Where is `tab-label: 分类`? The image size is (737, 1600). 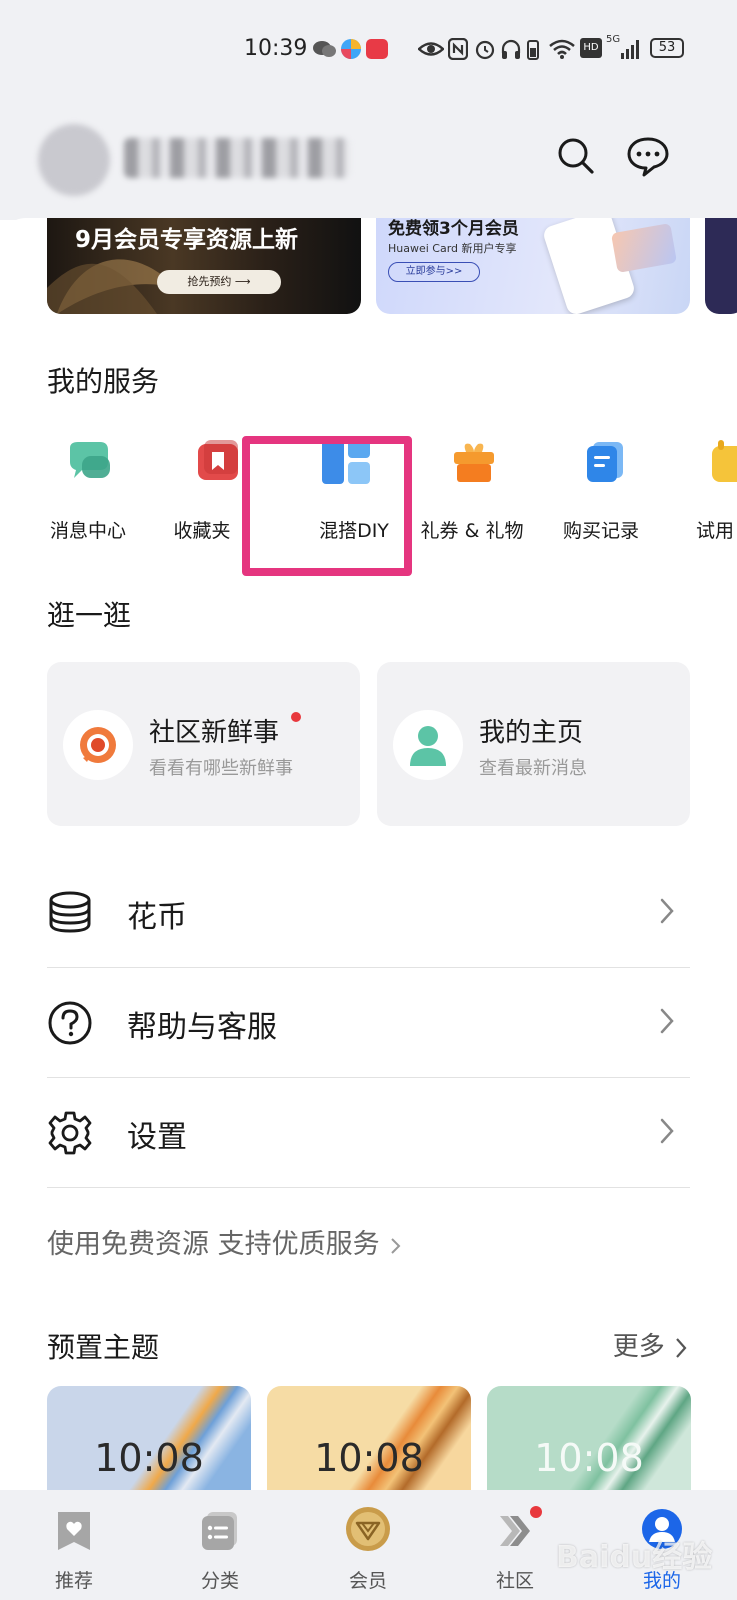 tab-label: 分类 is located at coordinates (219, 1581).